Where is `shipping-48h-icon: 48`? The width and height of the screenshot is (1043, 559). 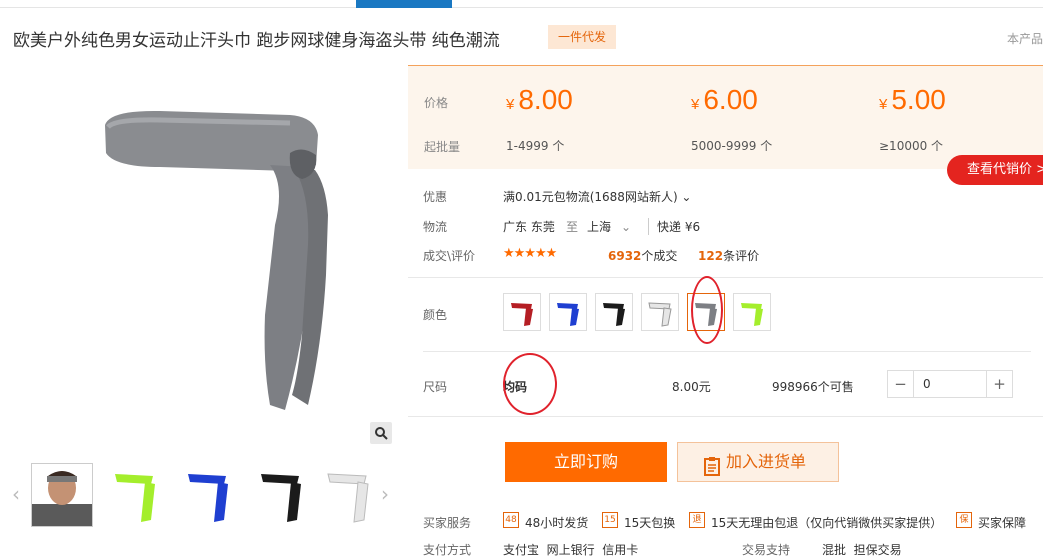 shipping-48h-icon: 48 is located at coordinates (511, 520).